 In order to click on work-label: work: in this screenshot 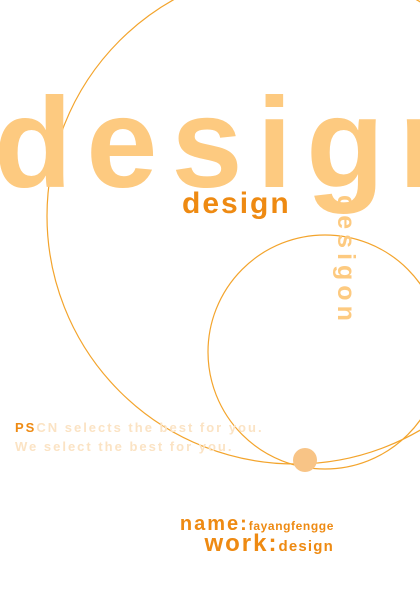, I will do `click(241, 543)`.